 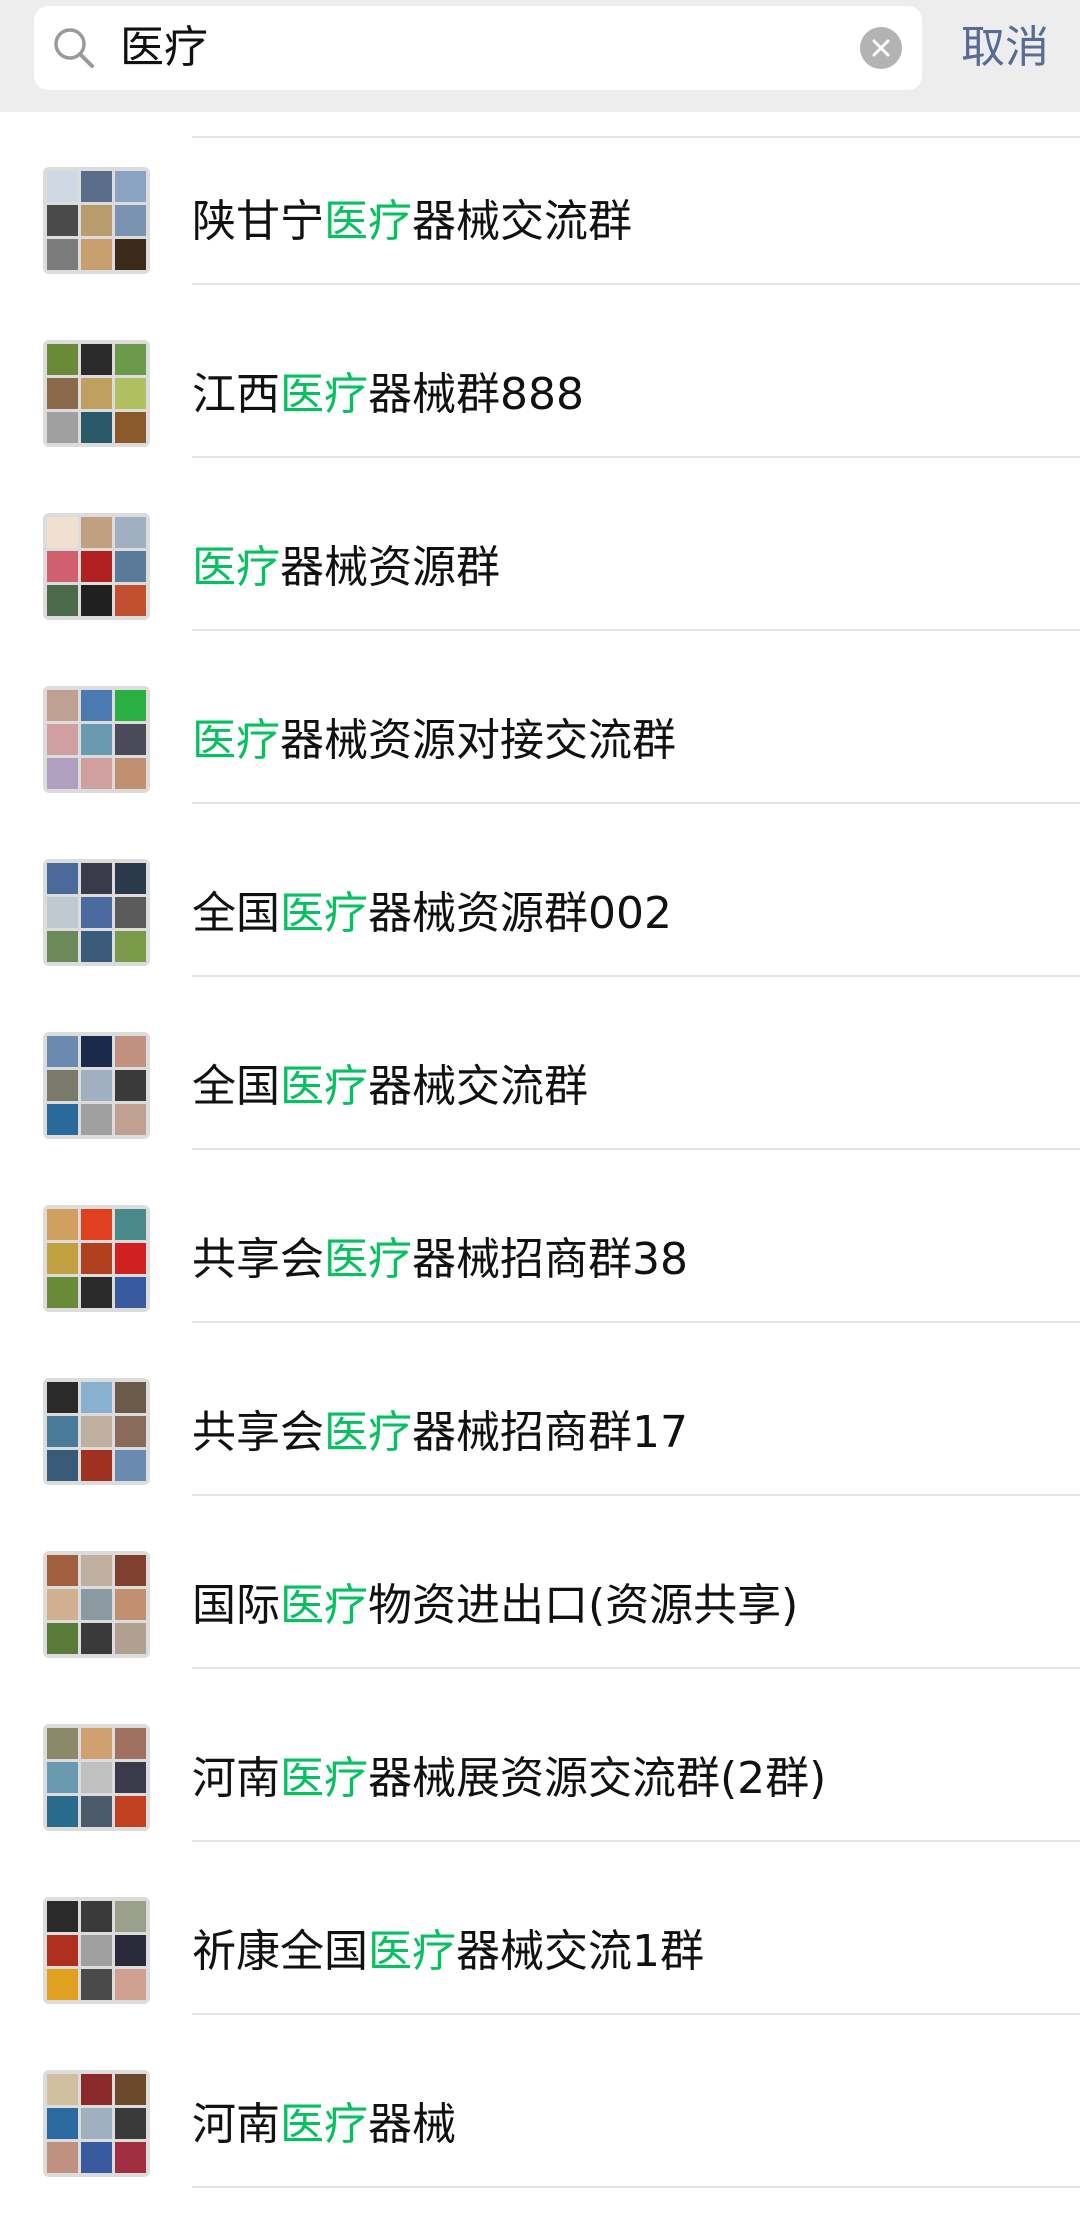 I want to click on group-title: 河南医疗器械, so click(x=324, y=2125).